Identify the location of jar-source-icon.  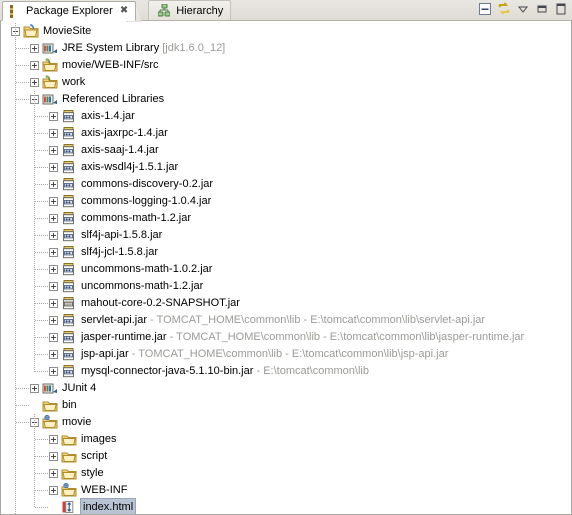
(69, 303).